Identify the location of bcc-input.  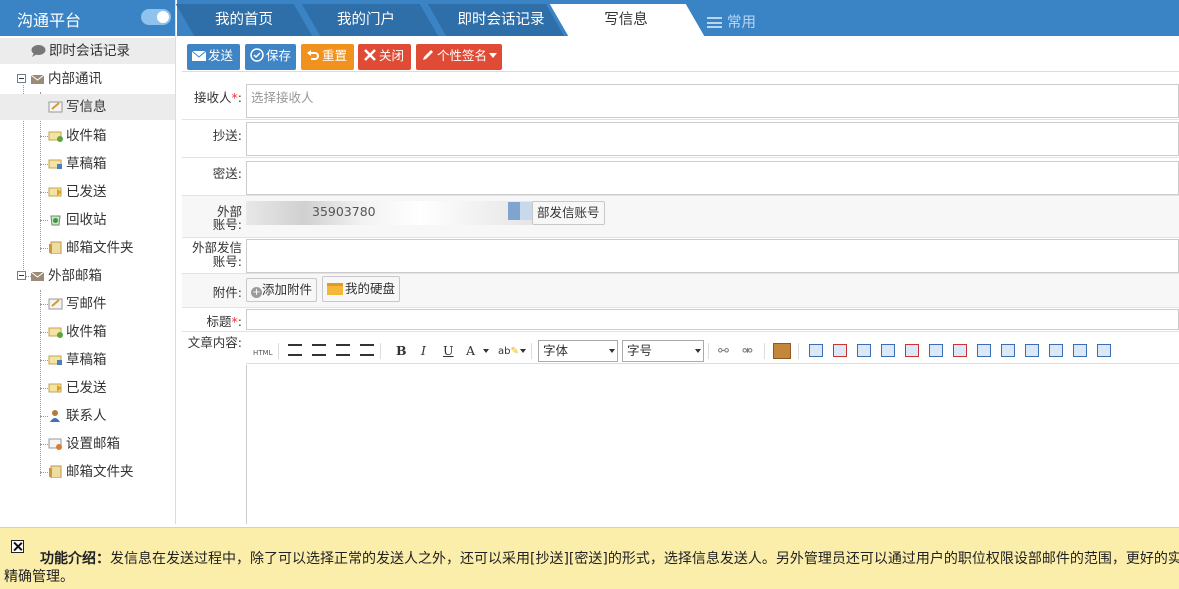
(712, 178).